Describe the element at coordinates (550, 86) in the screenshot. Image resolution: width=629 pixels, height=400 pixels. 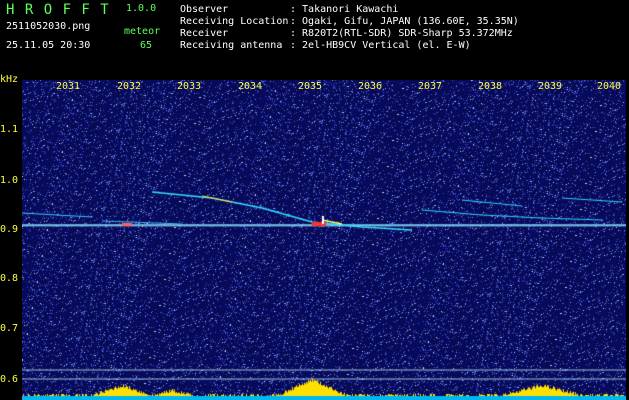
I see `x-tick-label: 2039` at that location.